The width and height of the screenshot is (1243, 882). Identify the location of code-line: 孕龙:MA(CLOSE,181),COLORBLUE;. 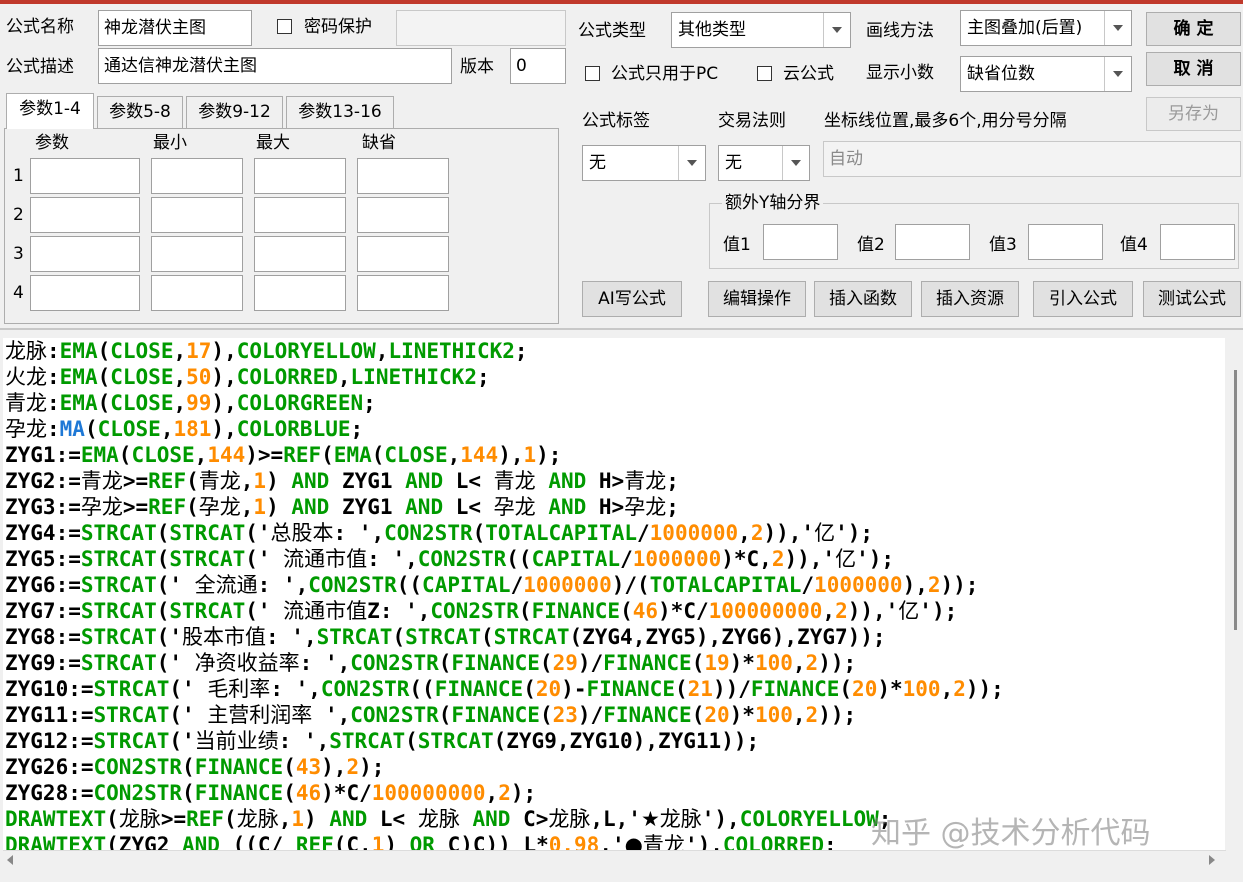
(184, 429).